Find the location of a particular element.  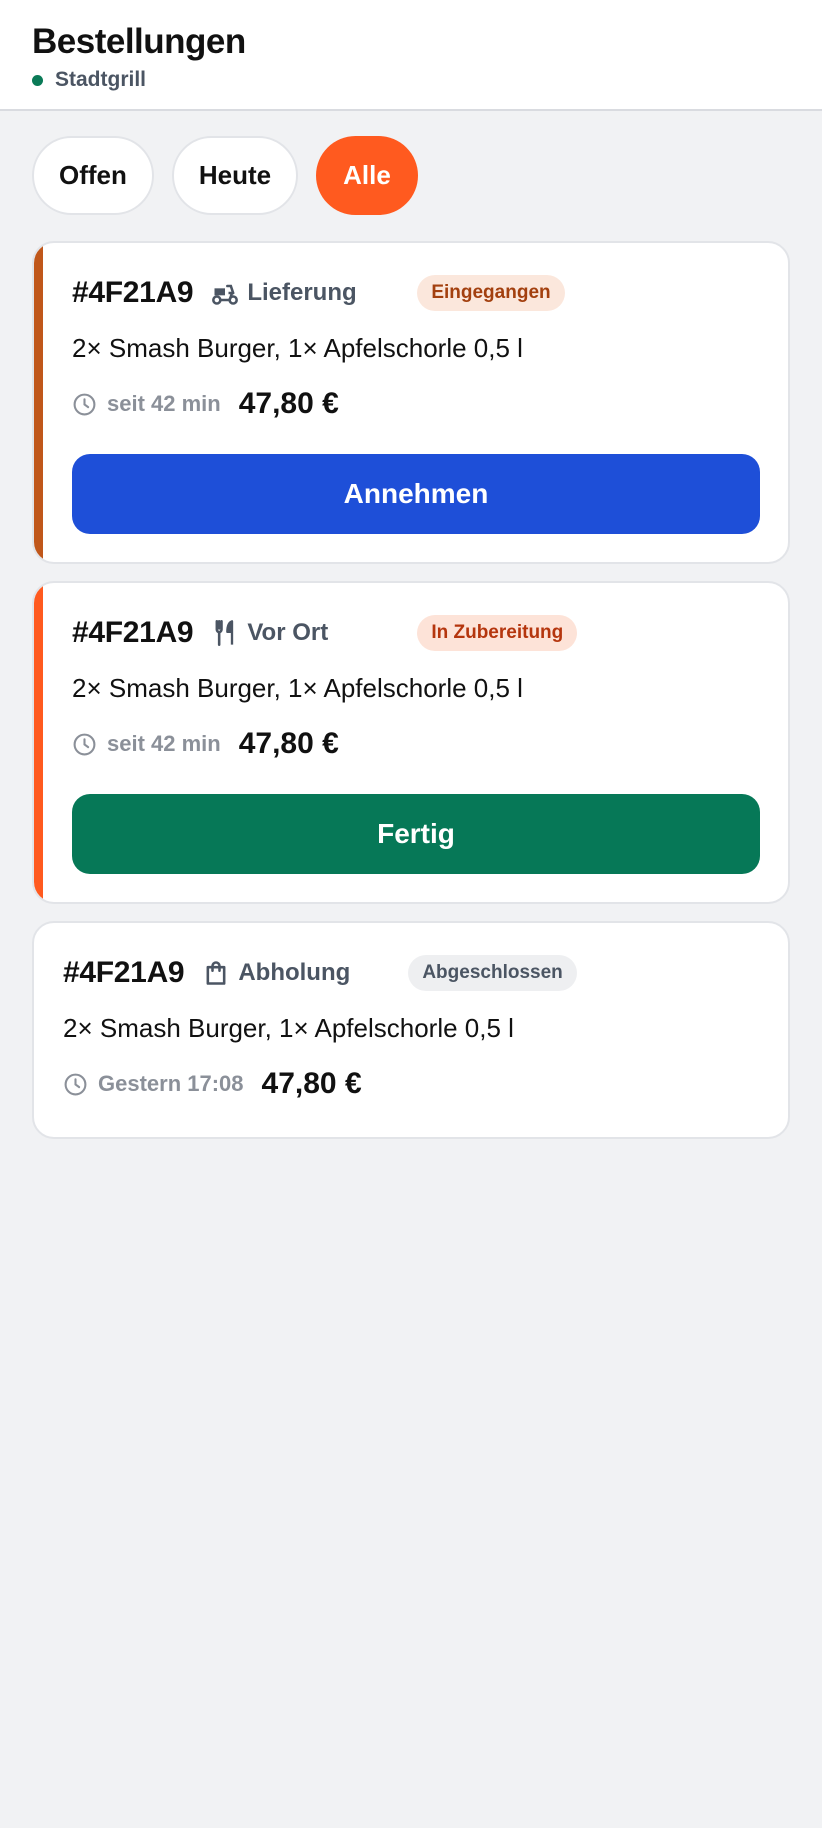

filter-label: Heute is located at coordinates (235, 175).